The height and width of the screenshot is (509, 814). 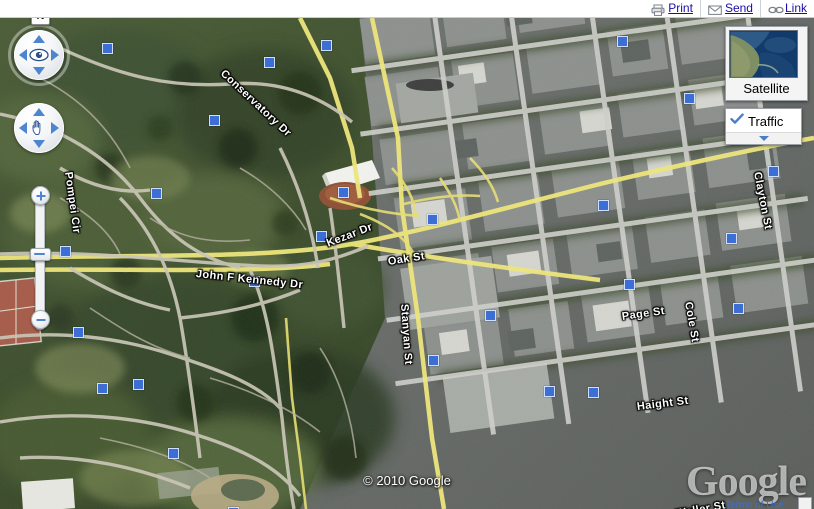 What do you see at coordinates (795, 8) in the screenshot?
I see `link-label: Link` at bounding box center [795, 8].